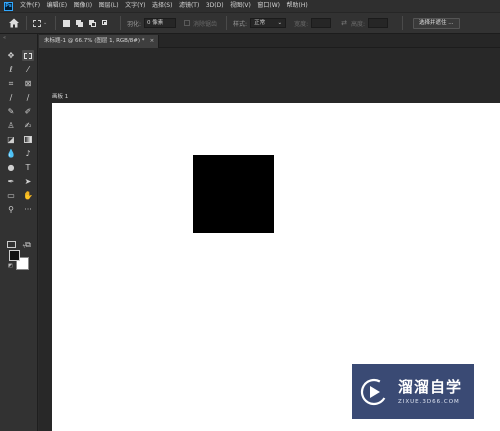 The image size is (500, 431). What do you see at coordinates (11, 125) in the screenshot?
I see `clone-stamp-icon: ♙` at bounding box center [11, 125].